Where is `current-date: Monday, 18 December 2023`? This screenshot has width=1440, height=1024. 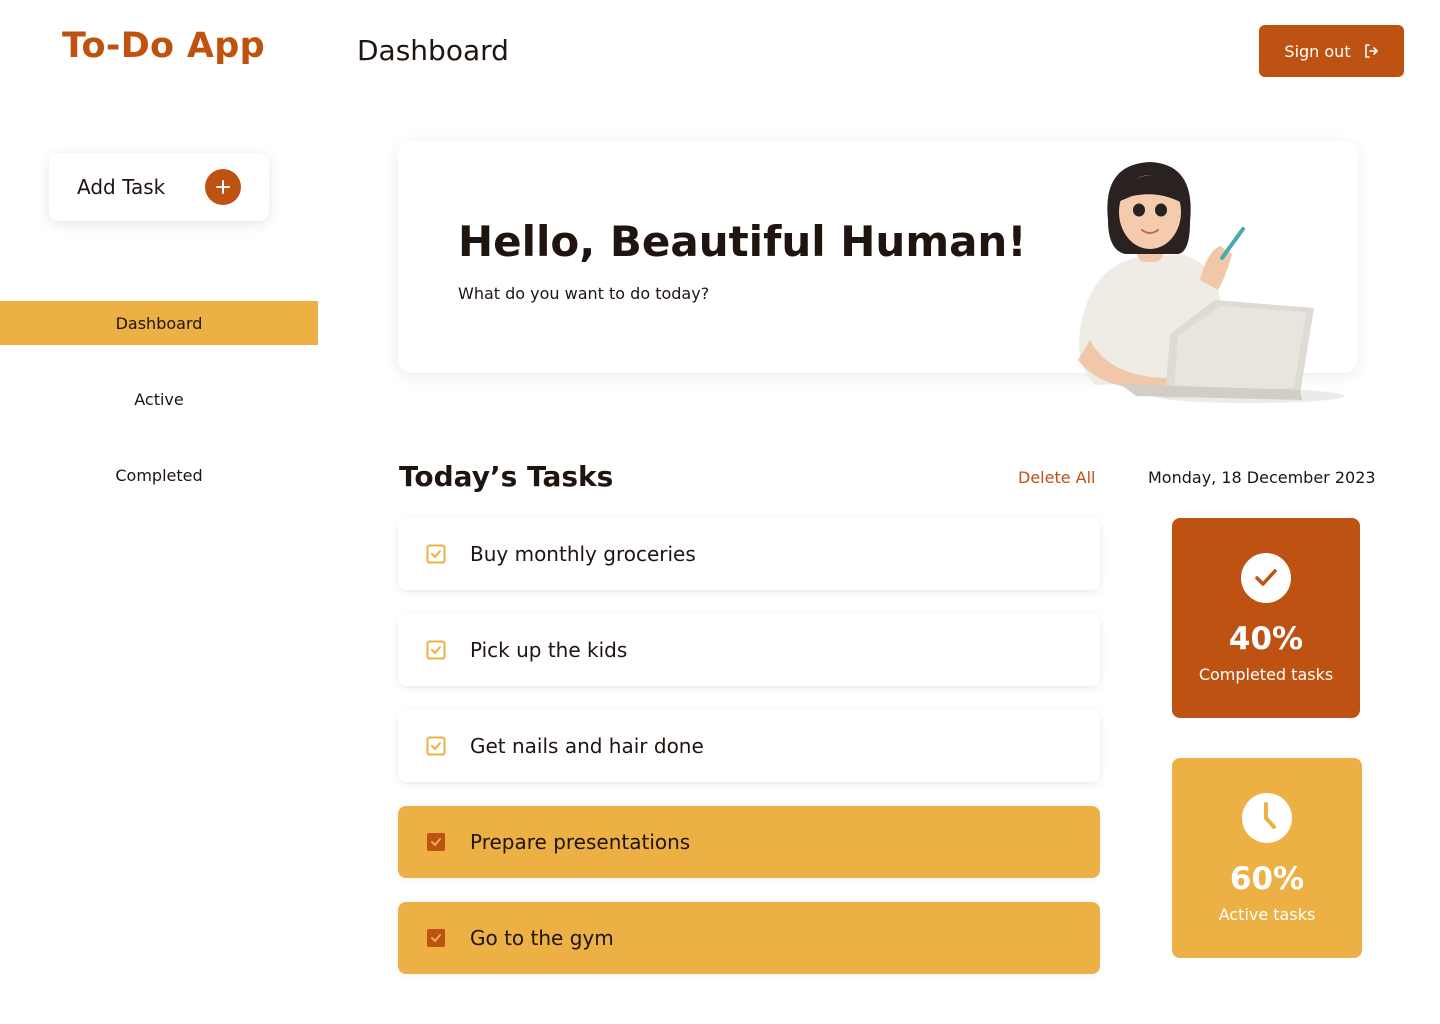
current-date: Monday, 18 December 2023 is located at coordinates (1262, 477).